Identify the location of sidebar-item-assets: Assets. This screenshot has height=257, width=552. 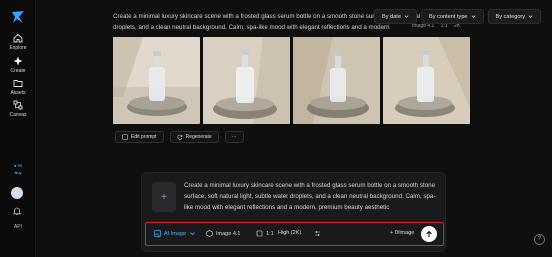
(18, 87).